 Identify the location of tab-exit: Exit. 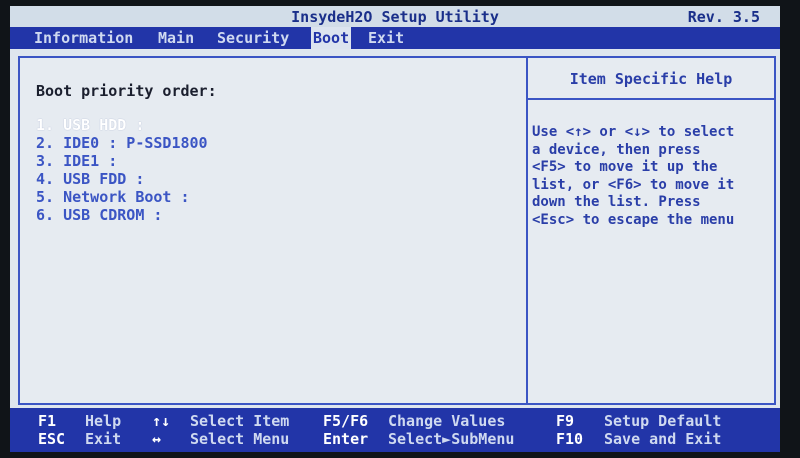
(386, 38).